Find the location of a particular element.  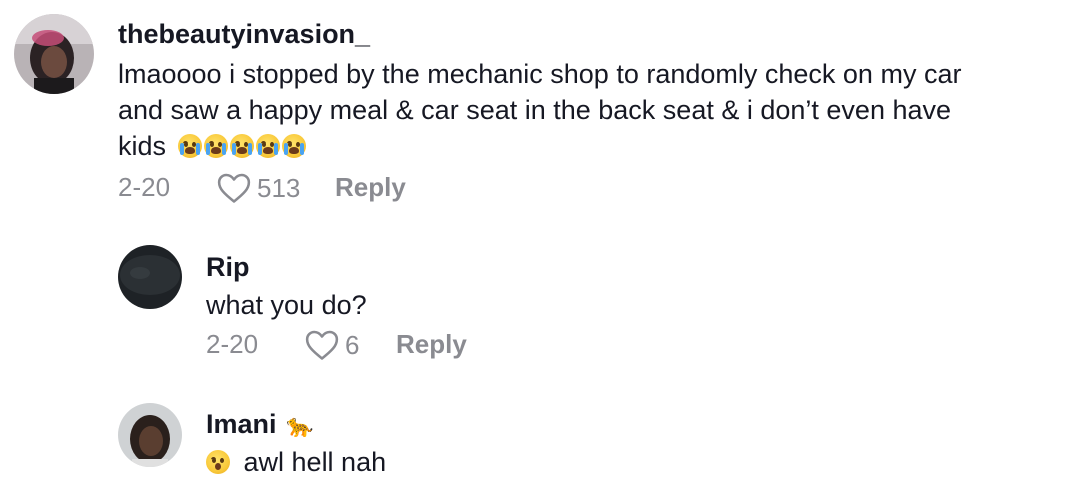

like-count: 6 is located at coordinates (352, 345).